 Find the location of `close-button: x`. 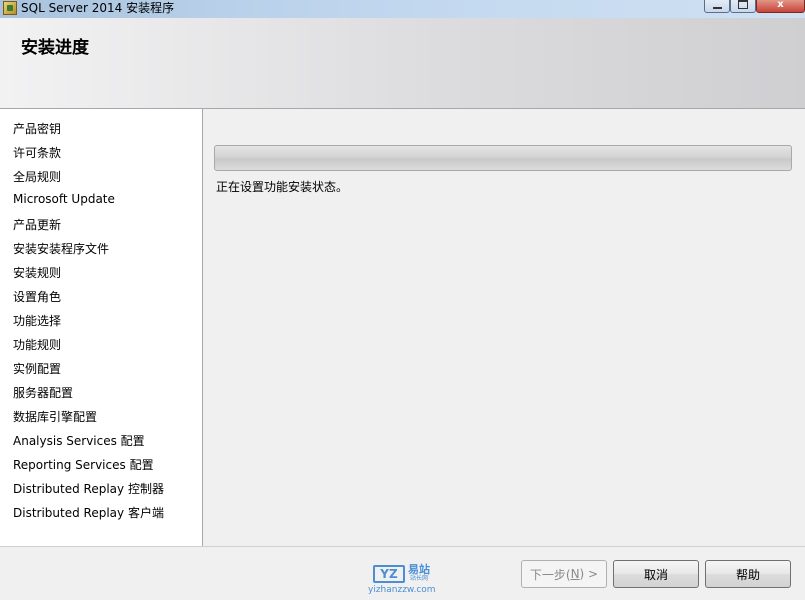

close-button: x is located at coordinates (780, 6).